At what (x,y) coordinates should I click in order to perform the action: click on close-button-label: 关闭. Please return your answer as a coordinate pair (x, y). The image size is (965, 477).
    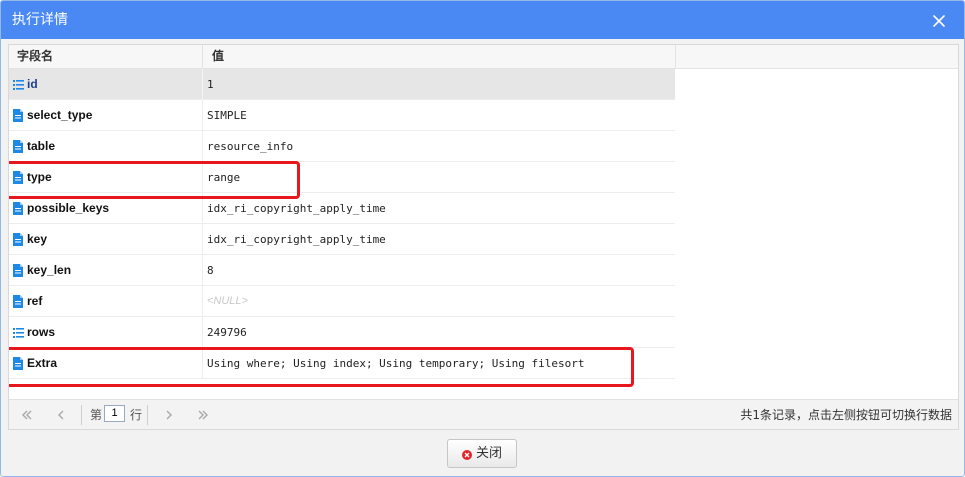
    Looking at the image, I should click on (489, 453).